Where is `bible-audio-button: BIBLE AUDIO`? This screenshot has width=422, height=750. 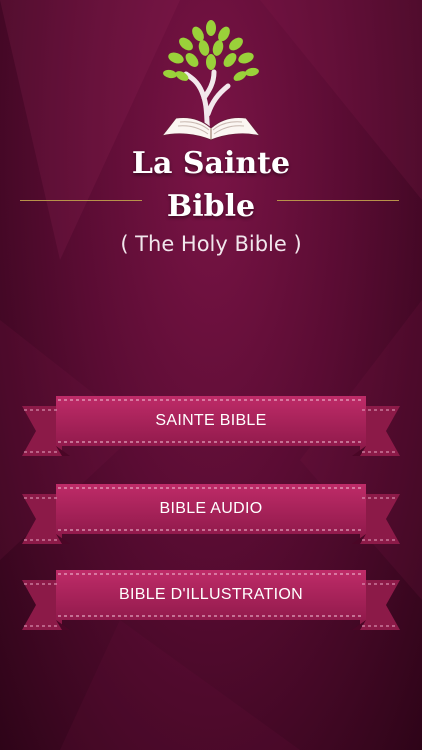
bible-audio-button: BIBLE AUDIO is located at coordinates (211, 514).